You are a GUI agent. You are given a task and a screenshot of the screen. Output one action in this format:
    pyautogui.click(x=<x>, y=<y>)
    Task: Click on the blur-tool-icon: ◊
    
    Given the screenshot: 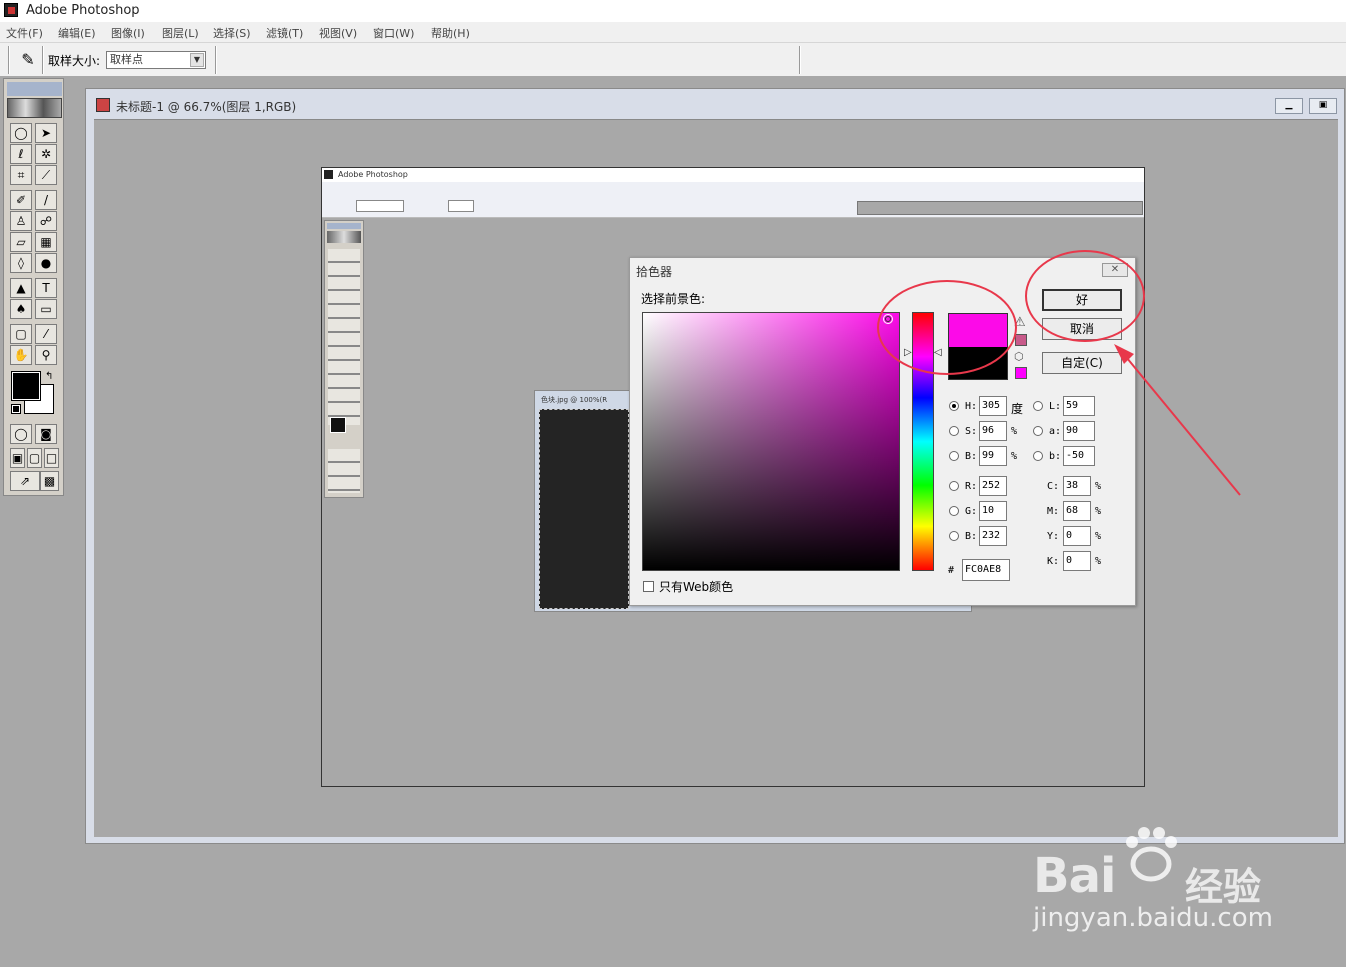 What is the action you would take?
    pyautogui.click(x=21, y=263)
    